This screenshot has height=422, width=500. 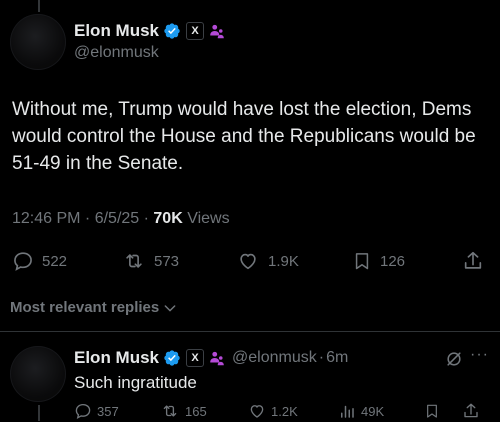 What do you see at coordinates (39, 6) in the screenshot?
I see `thread-connector-line` at bounding box center [39, 6].